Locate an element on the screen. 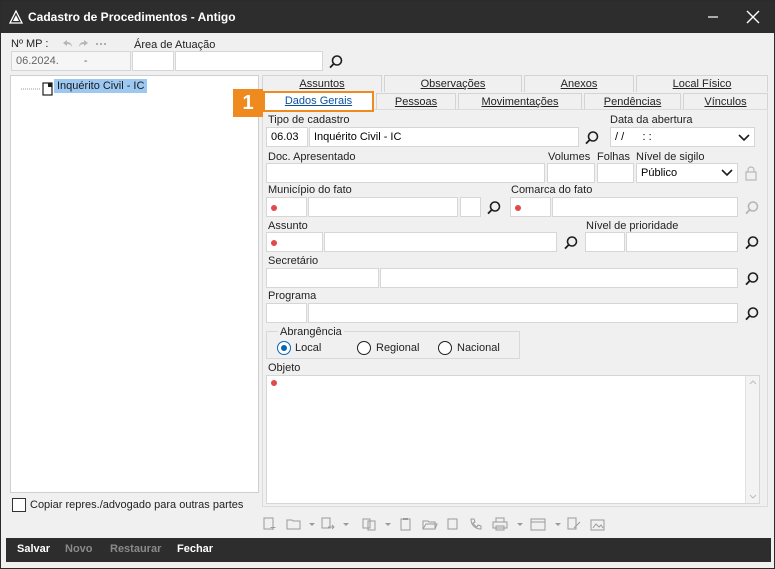 The width and height of the screenshot is (775, 569). folder-open-icon is located at coordinates (430, 524).